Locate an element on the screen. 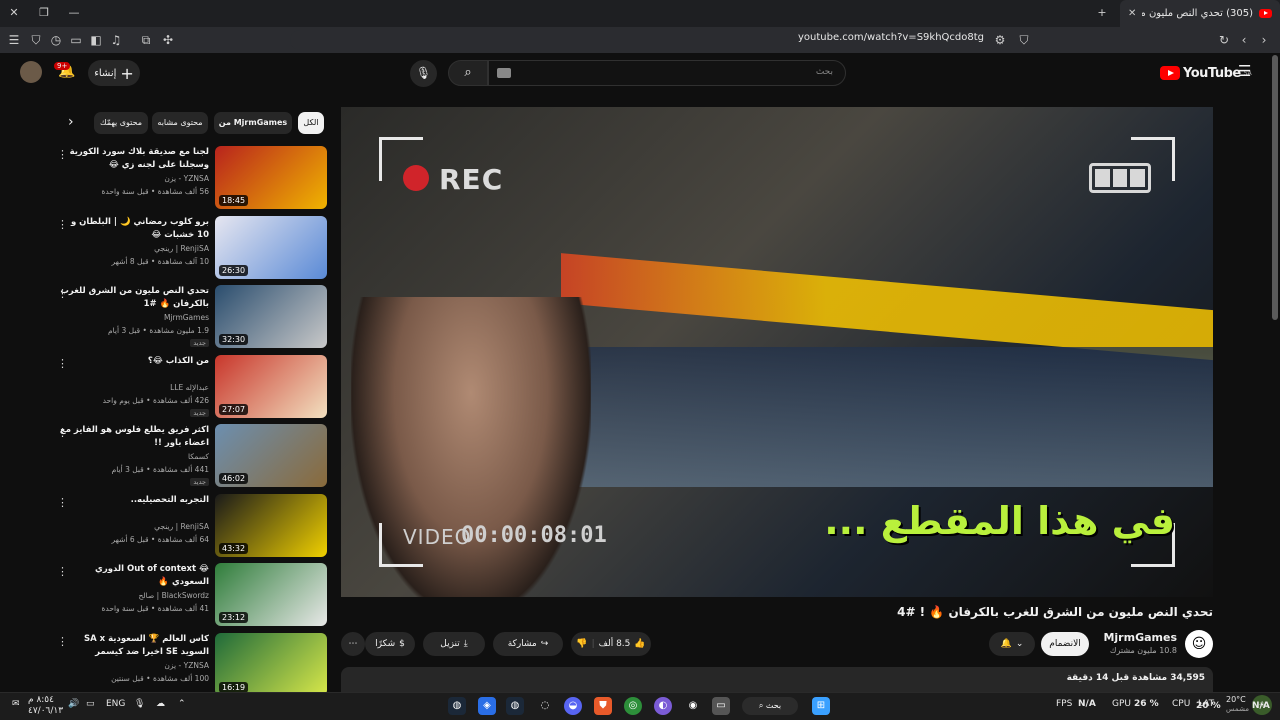  voice-search-icon: 🎙 is located at coordinates (423, 73).